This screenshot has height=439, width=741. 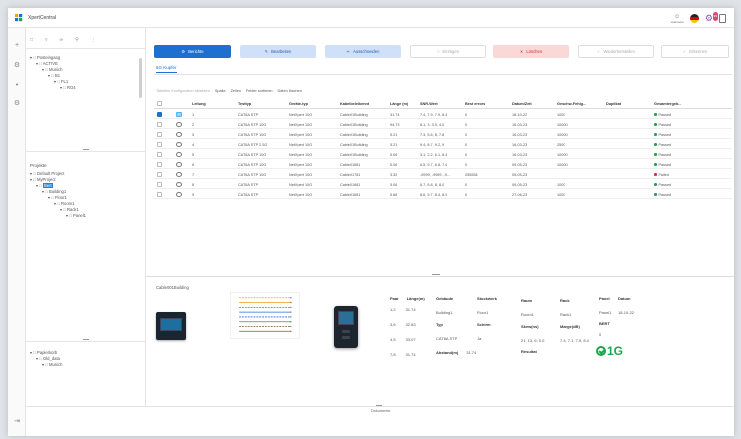 I want to click on cut-button: ✂ Ausschneiden, so click(x=363, y=51).